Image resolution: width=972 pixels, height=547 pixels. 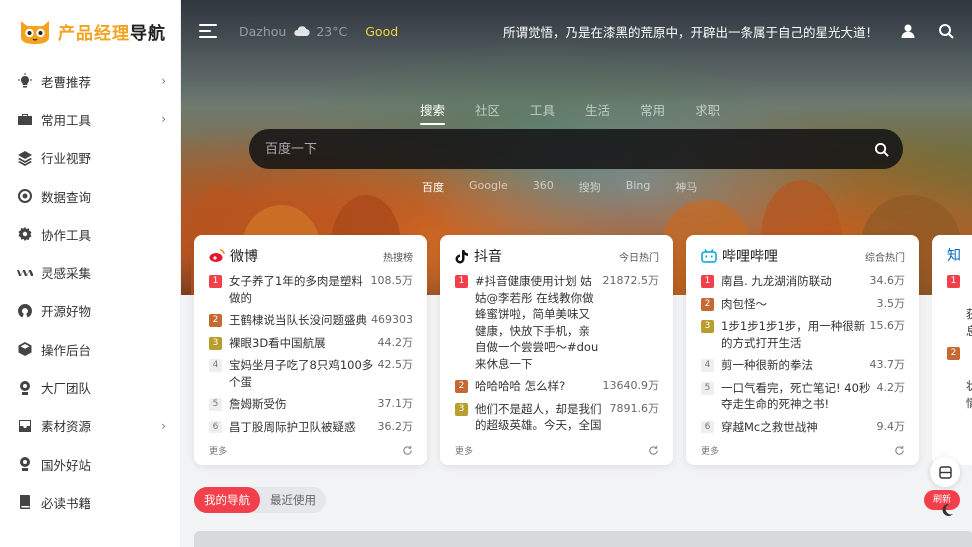 What do you see at coordinates (301, 373) in the screenshot?
I see `hot-item-text: 宝妈坐月子吃了8只鸡100多个蛋` at bounding box center [301, 373].